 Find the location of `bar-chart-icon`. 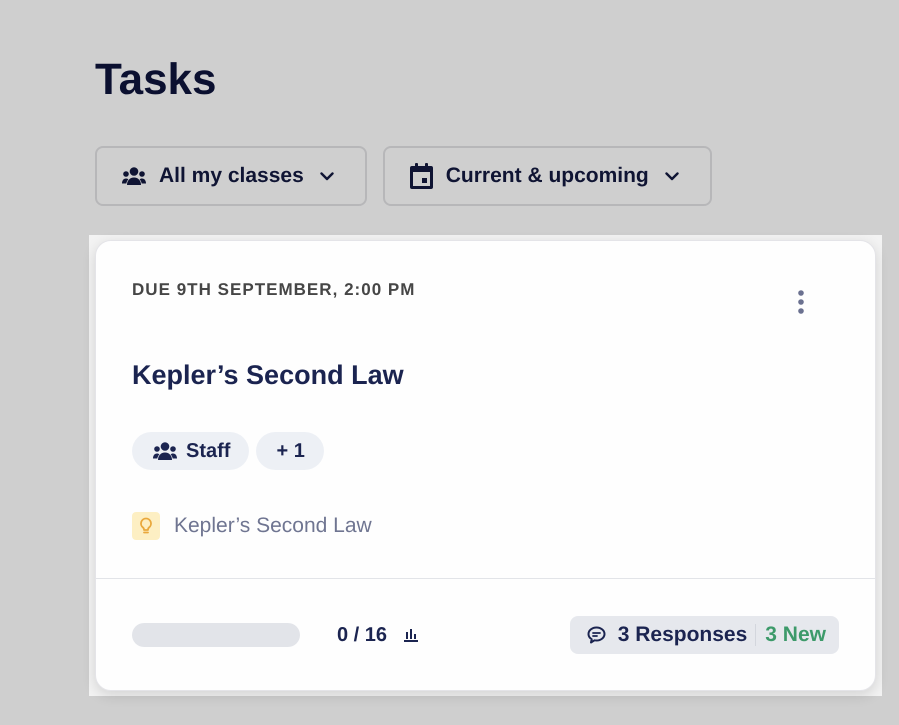

bar-chart-icon is located at coordinates (411, 635).